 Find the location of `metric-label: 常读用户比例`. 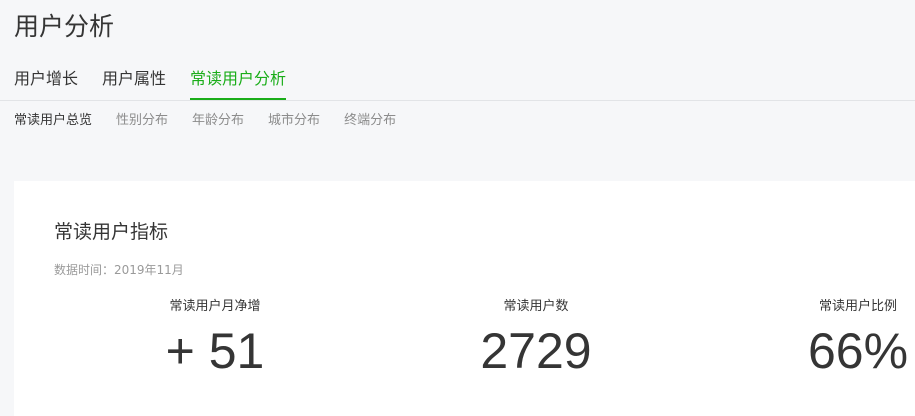

metric-label: 常读用户比例 is located at coordinates (857, 306).